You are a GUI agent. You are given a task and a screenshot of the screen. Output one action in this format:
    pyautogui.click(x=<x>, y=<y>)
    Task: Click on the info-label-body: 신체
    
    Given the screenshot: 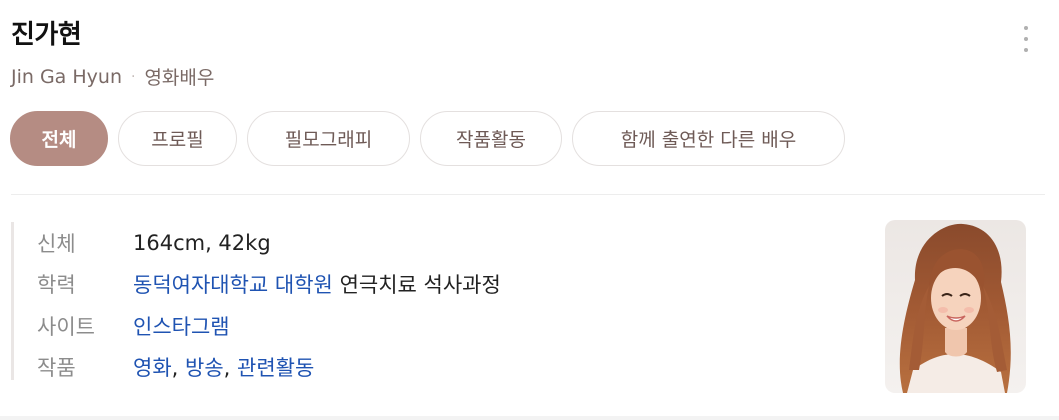 What is the action you would take?
    pyautogui.click(x=56, y=243)
    